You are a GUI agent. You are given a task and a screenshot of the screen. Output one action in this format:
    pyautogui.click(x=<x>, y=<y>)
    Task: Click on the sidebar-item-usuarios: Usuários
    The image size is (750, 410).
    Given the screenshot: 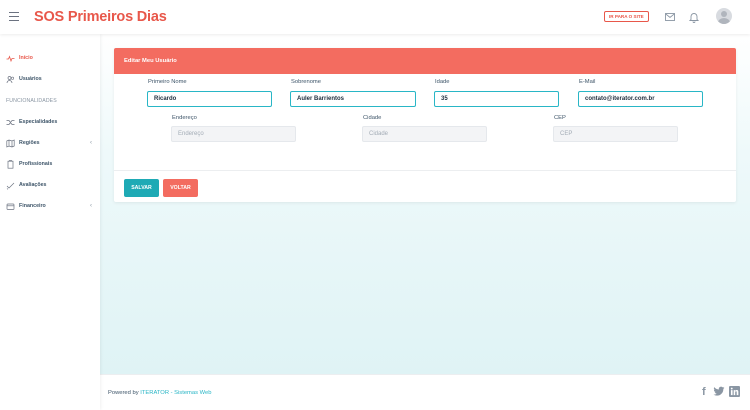 What is the action you would take?
    pyautogui.click(x=50, y=79)
    